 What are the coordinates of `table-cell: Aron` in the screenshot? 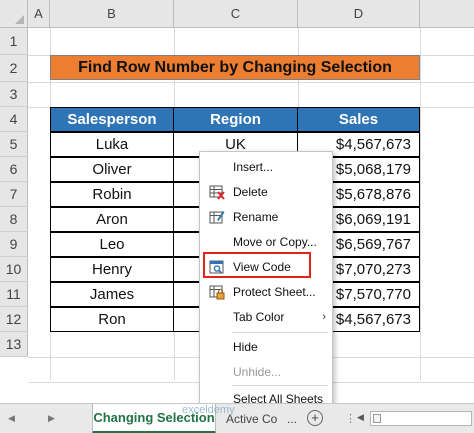 It's located at (112, 219).